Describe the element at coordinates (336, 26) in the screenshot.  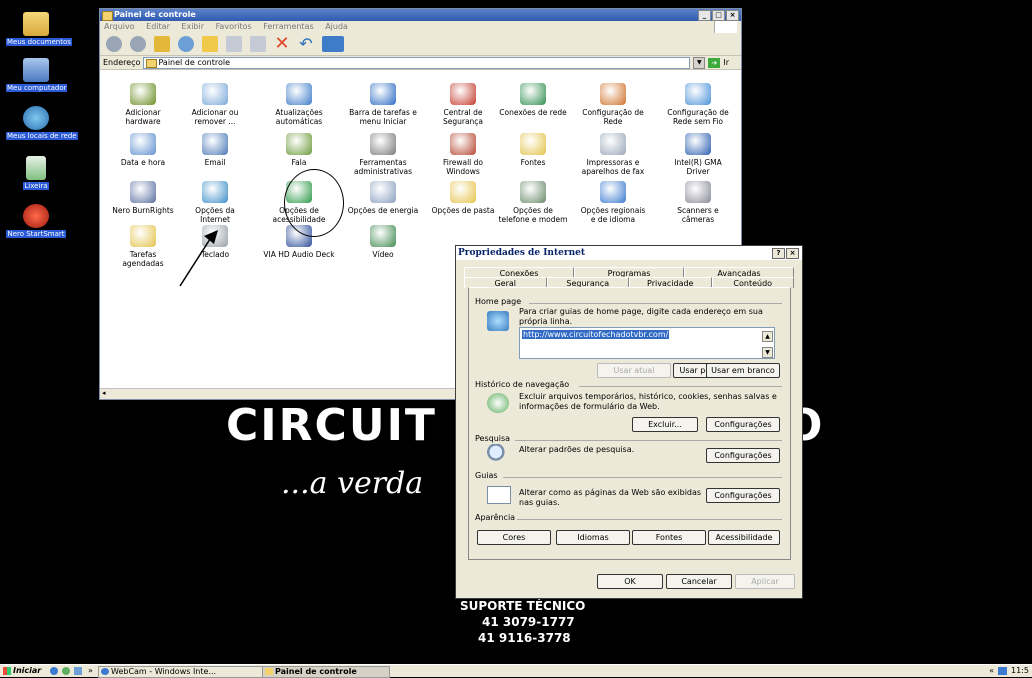
I see `menu-ajuda: Ajuda` at that location.